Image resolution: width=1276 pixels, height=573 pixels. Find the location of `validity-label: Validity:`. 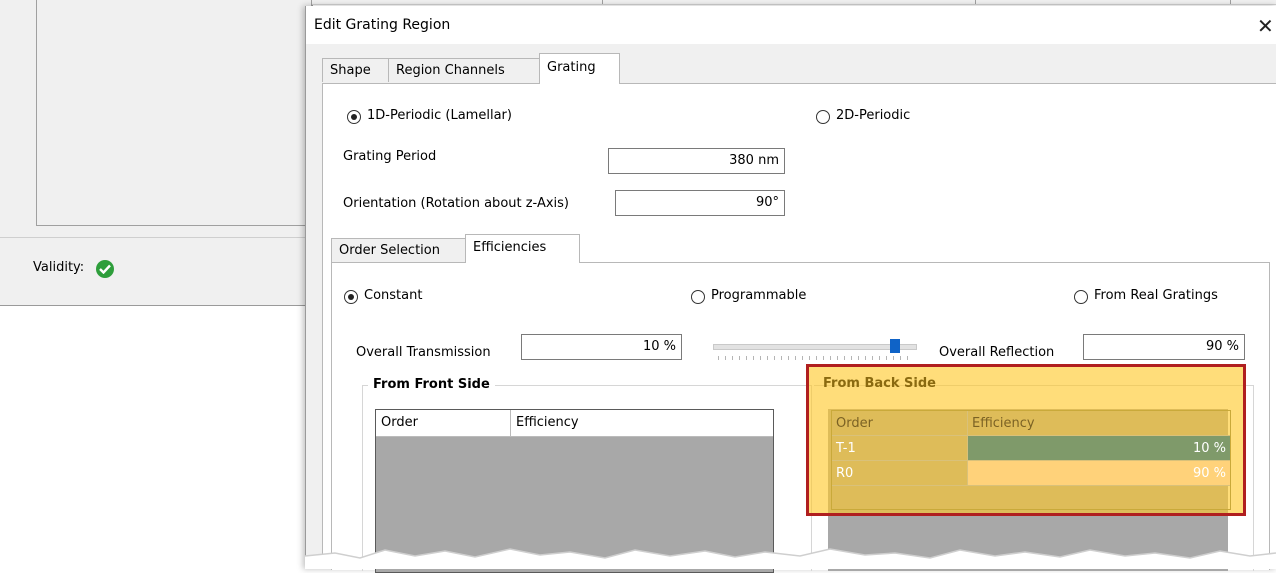

validity-label: Validity: is located at coordinates (59, 267).